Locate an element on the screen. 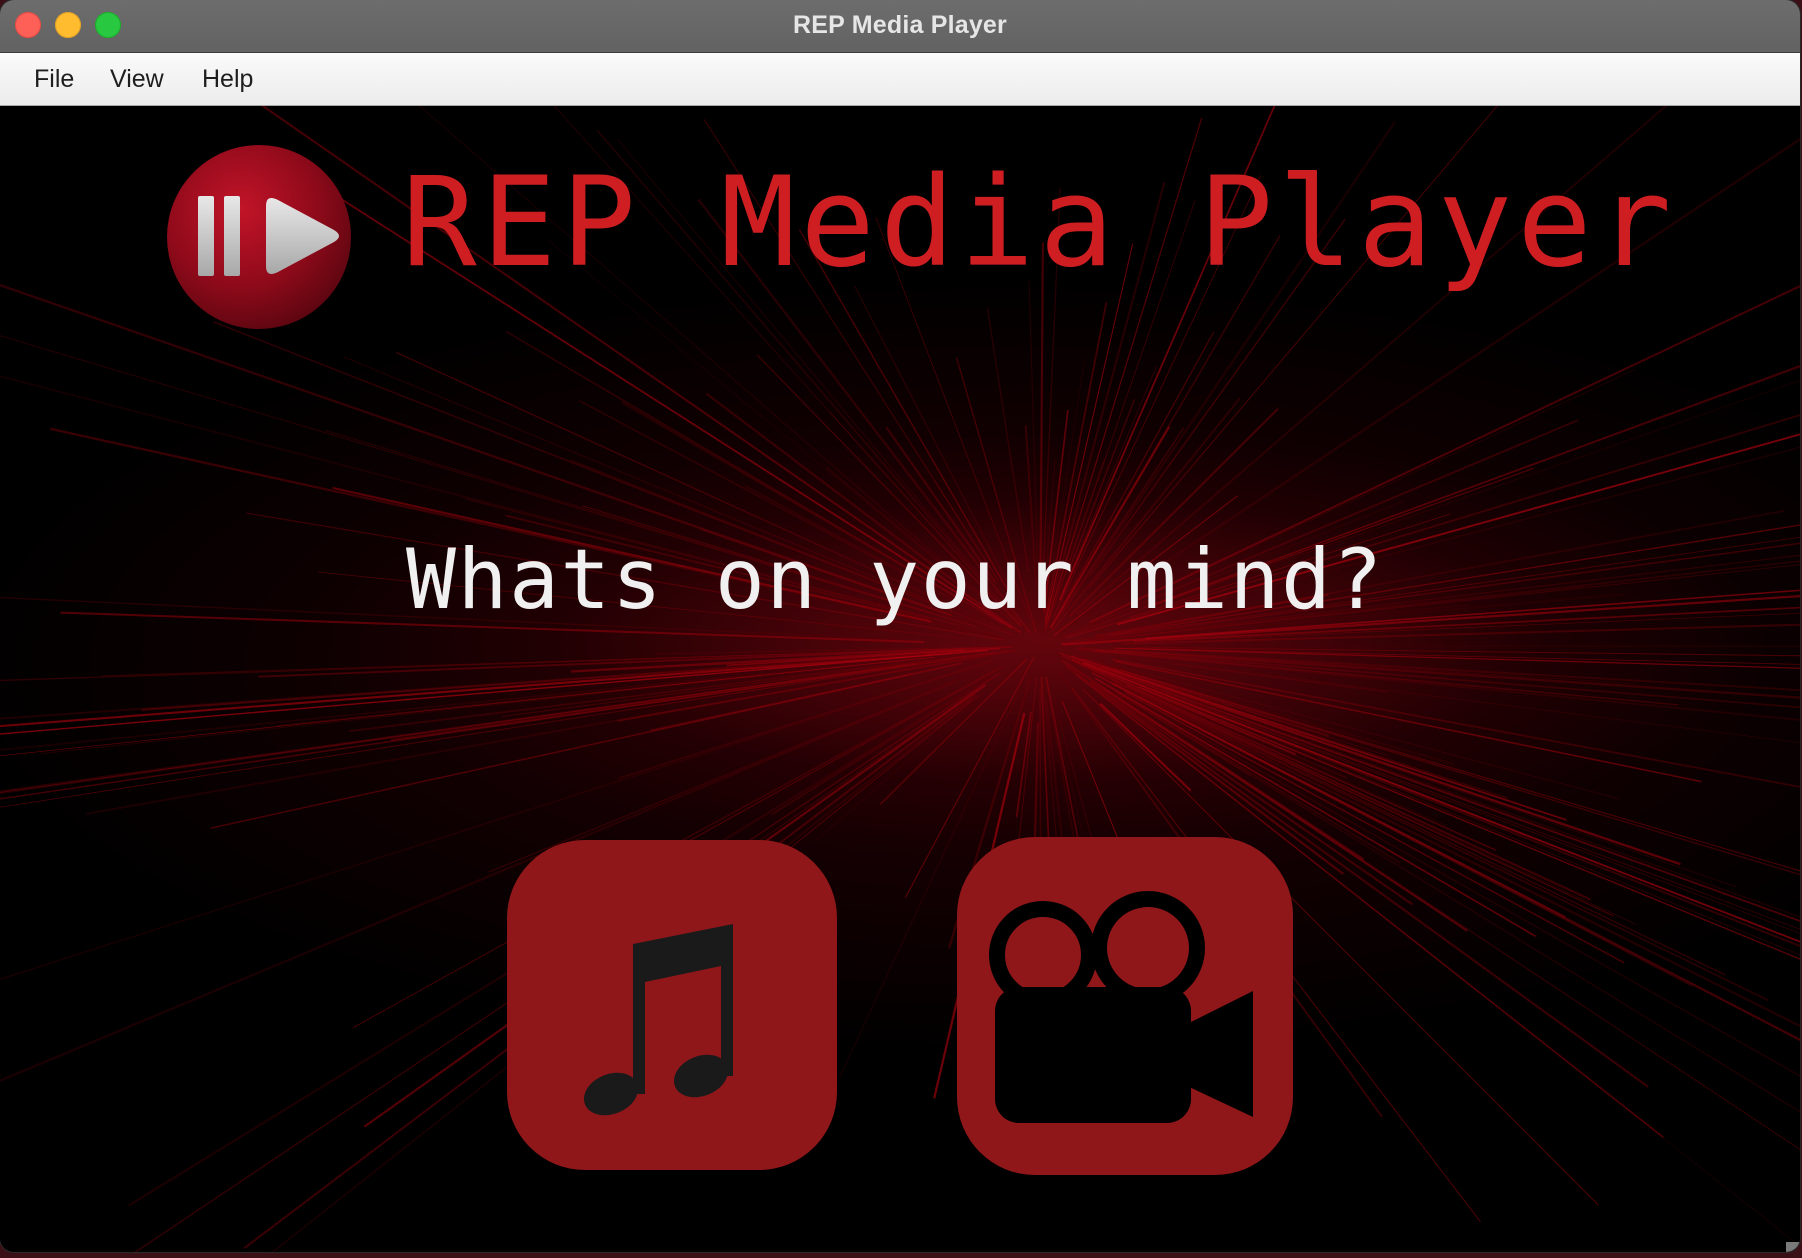 This screenshot has width=1802, height=1258. menu-help: Help is located at coordinates (227, 79).